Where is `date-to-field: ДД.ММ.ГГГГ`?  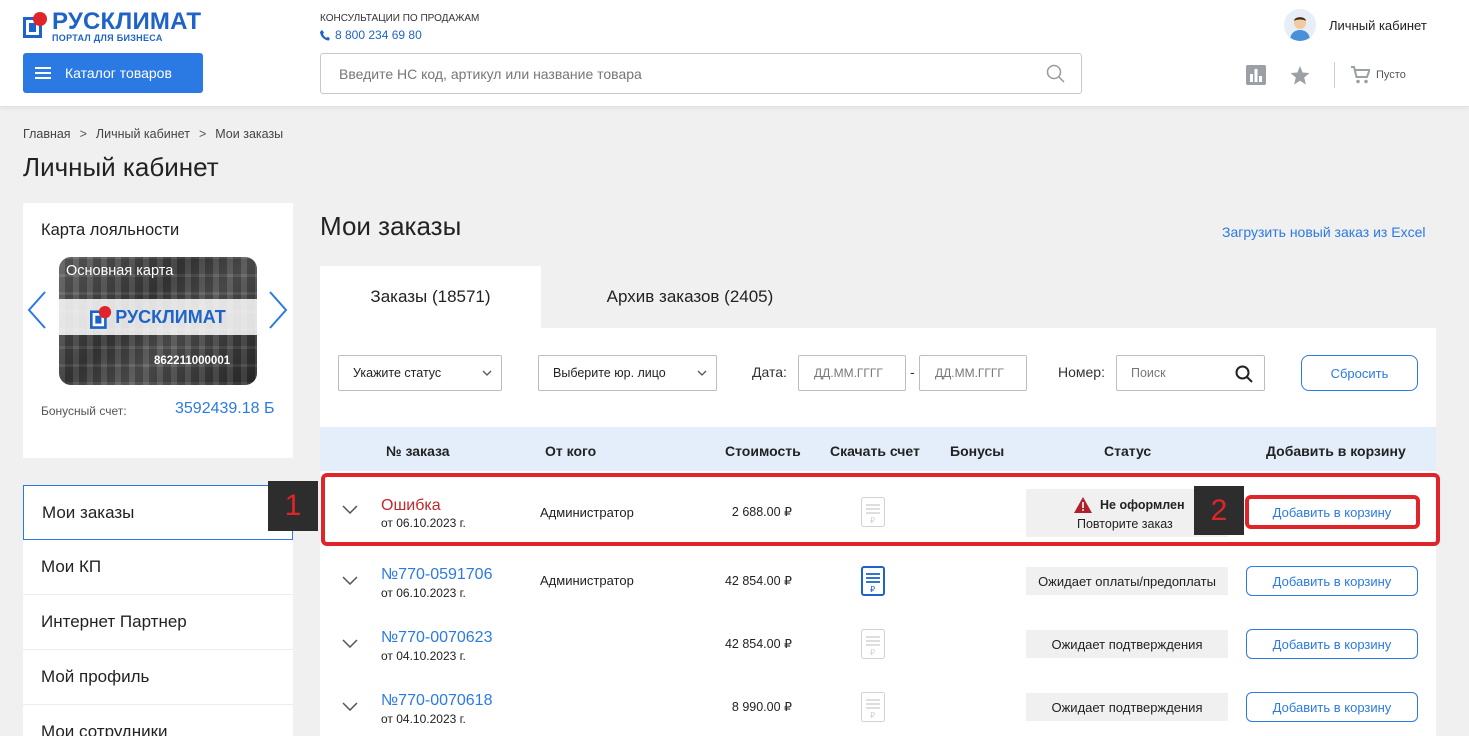
date-to-field: ДД.ММ.ГГГГ is located at coordinates (973, 373).